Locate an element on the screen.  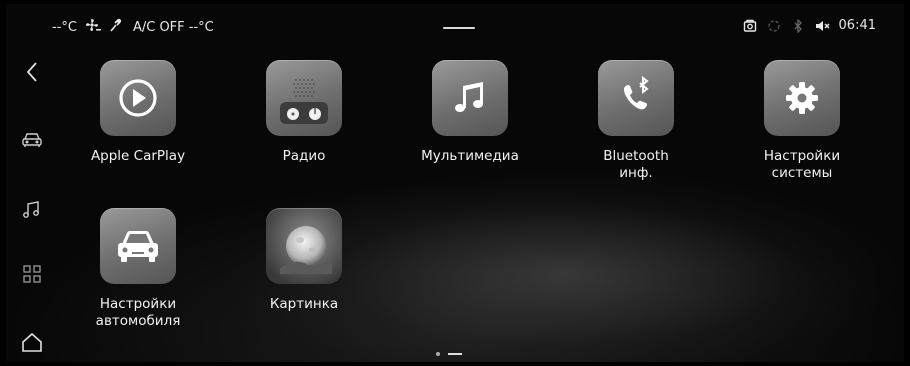
home-icon is located at coordinates (32, 342).